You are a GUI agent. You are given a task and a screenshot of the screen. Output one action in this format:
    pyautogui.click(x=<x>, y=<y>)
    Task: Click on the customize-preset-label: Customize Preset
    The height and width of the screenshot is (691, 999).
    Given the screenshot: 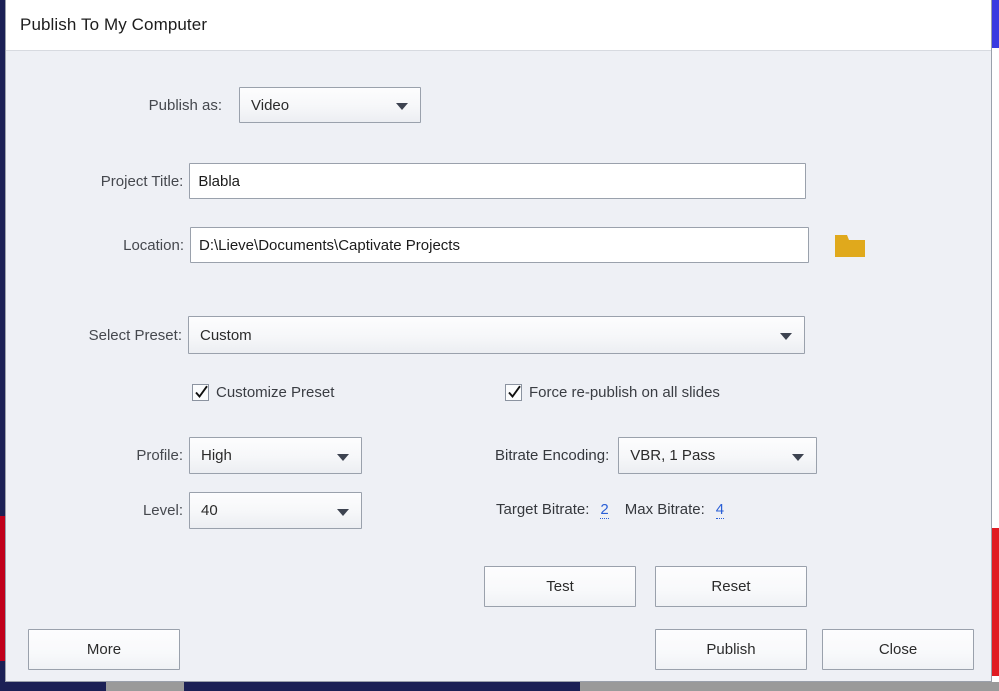 What is the action you would take?
    pyautogui.click(x=275, y=392)
    